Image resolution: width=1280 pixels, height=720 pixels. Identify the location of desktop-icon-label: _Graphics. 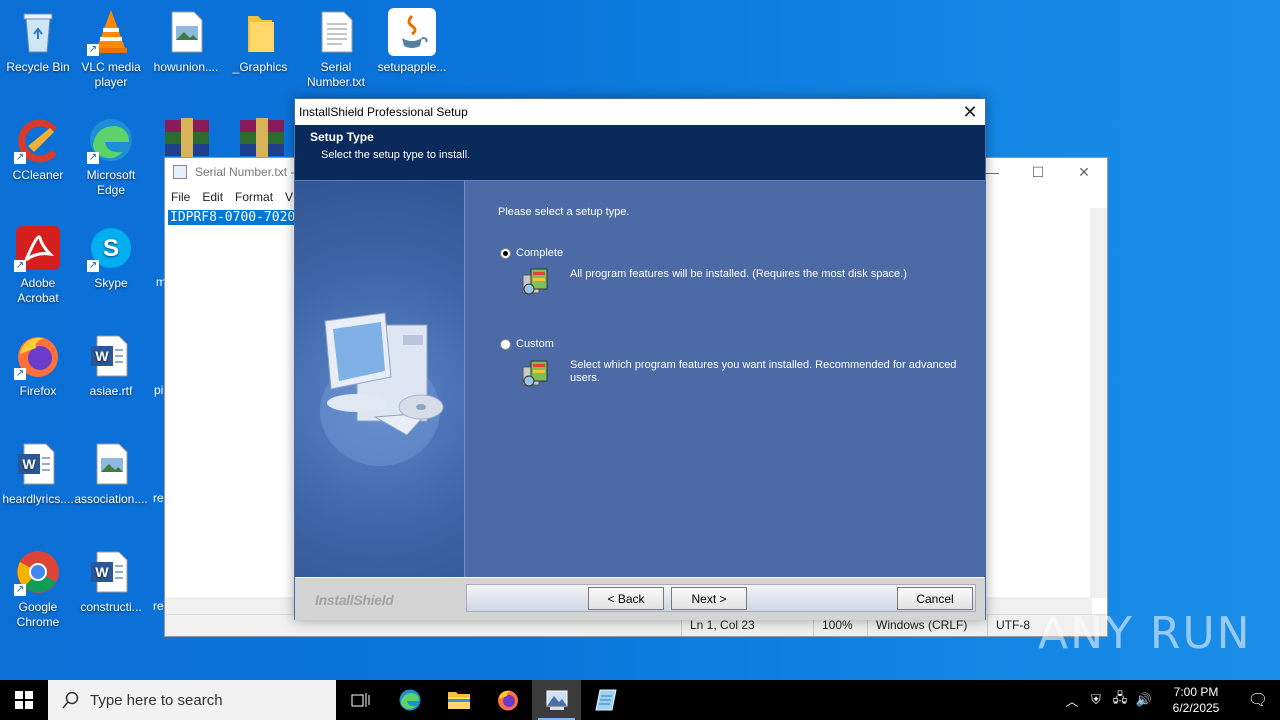
(260, 67).